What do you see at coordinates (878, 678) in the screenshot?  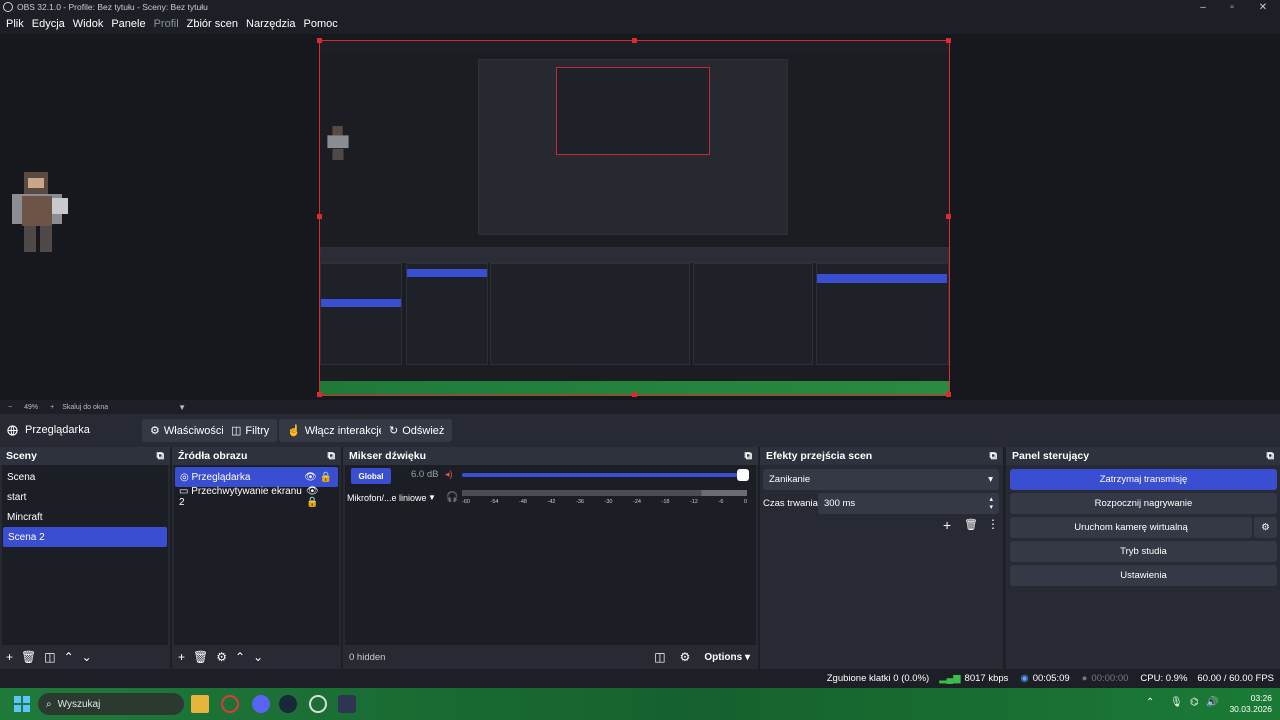 I see `dropped-frames: Zgubione klatki 0 (0.0%)` at bounding box center [878, 678].